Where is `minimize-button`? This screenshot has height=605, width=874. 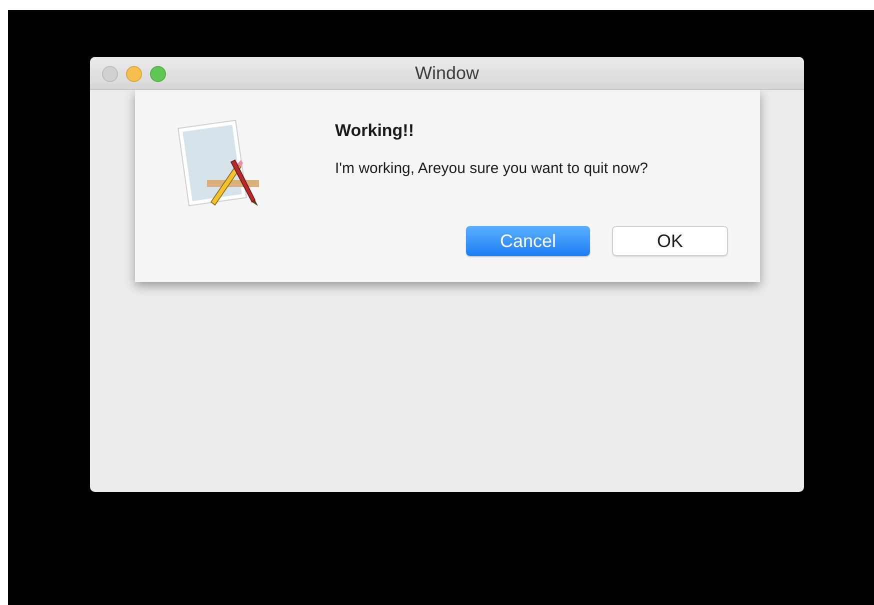 minimize-button is located at coordinates (134, 74).